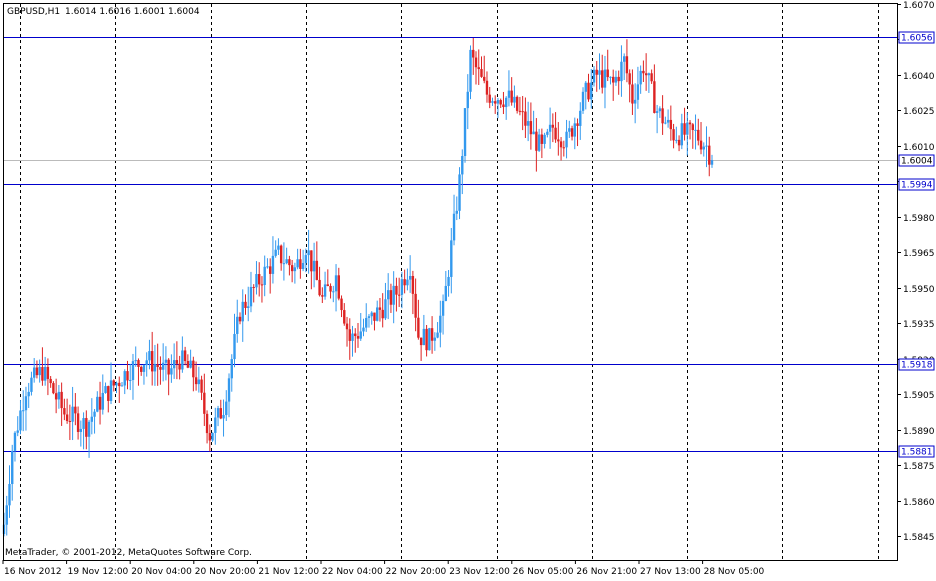 Image resolution: width=936 pixels, height=581 pixels. I want to click on price-tag-label: 1.5918, so click(917, 366).